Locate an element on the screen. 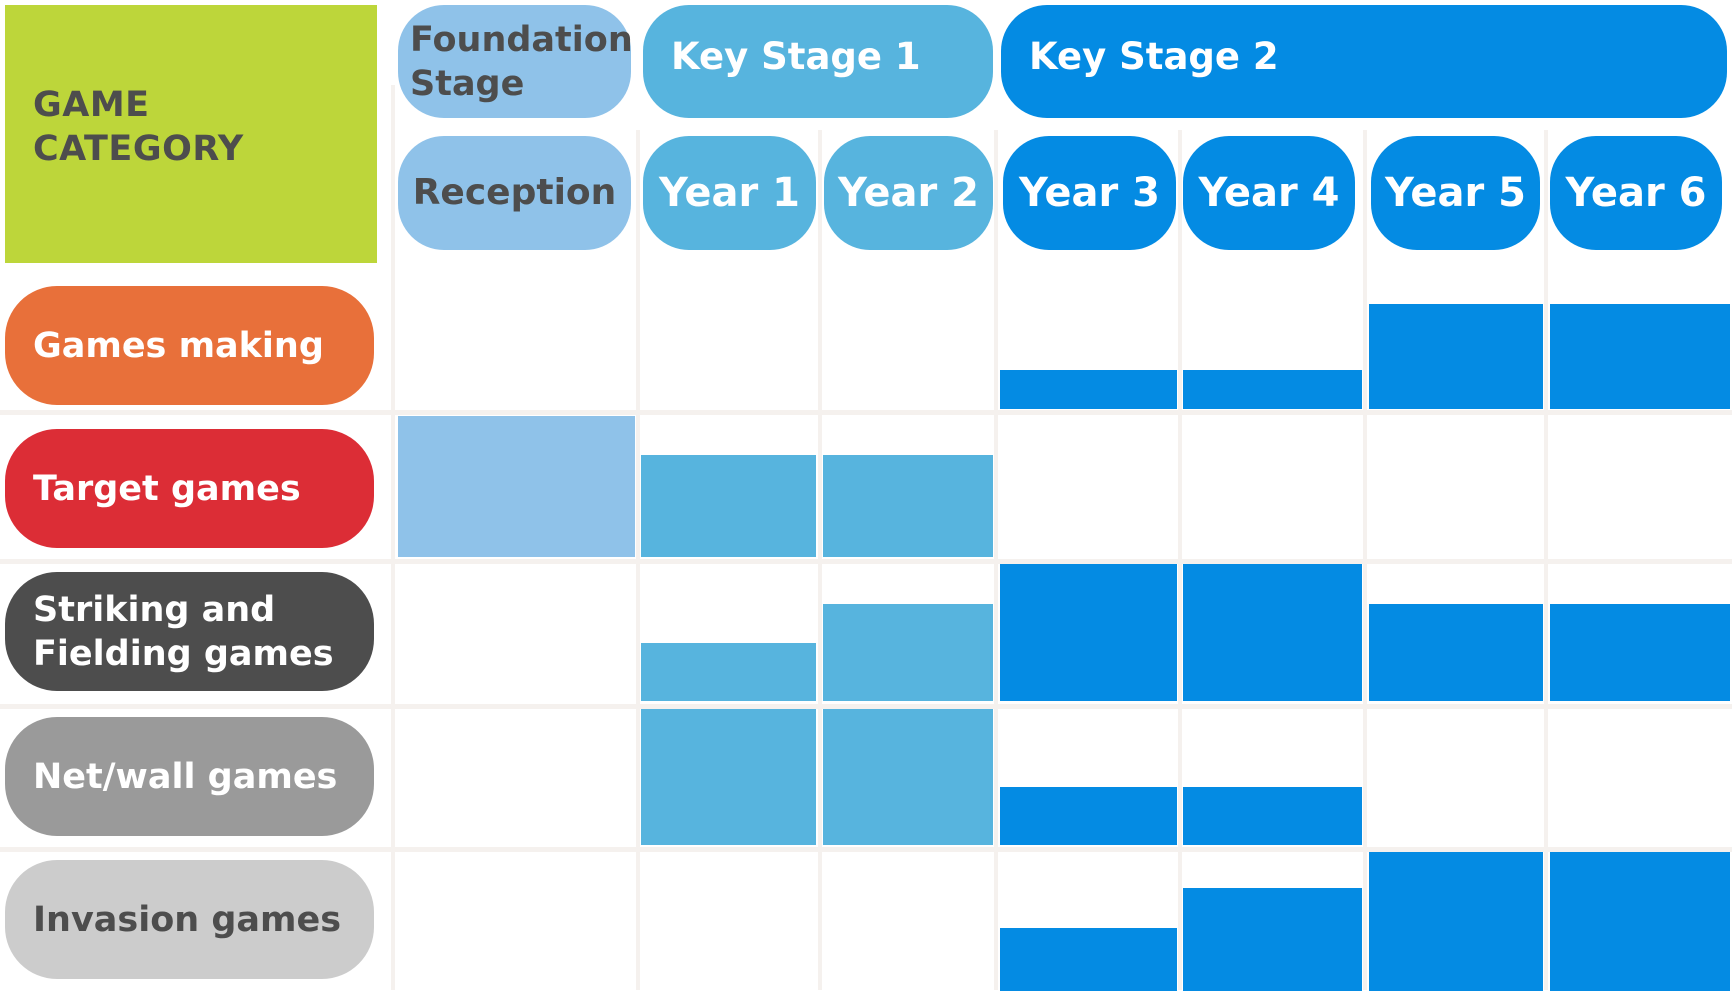 Image resolution: width=1732 pixels, height=995 pixels. row-label-text: Target games is located at coordinates (167, 488).